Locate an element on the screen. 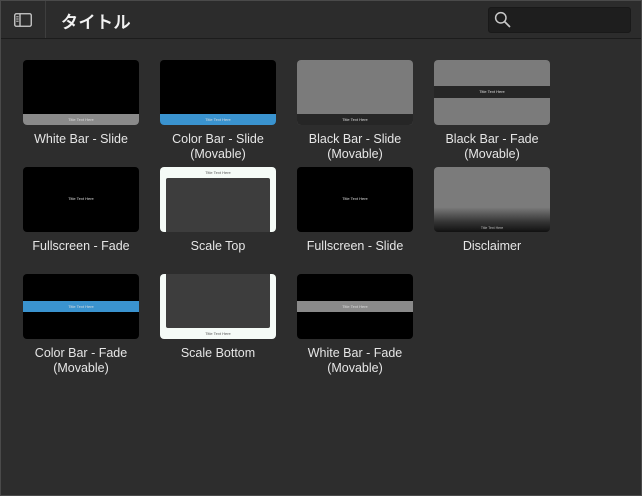  sidebar-icon is located at coordinates (23, 19).